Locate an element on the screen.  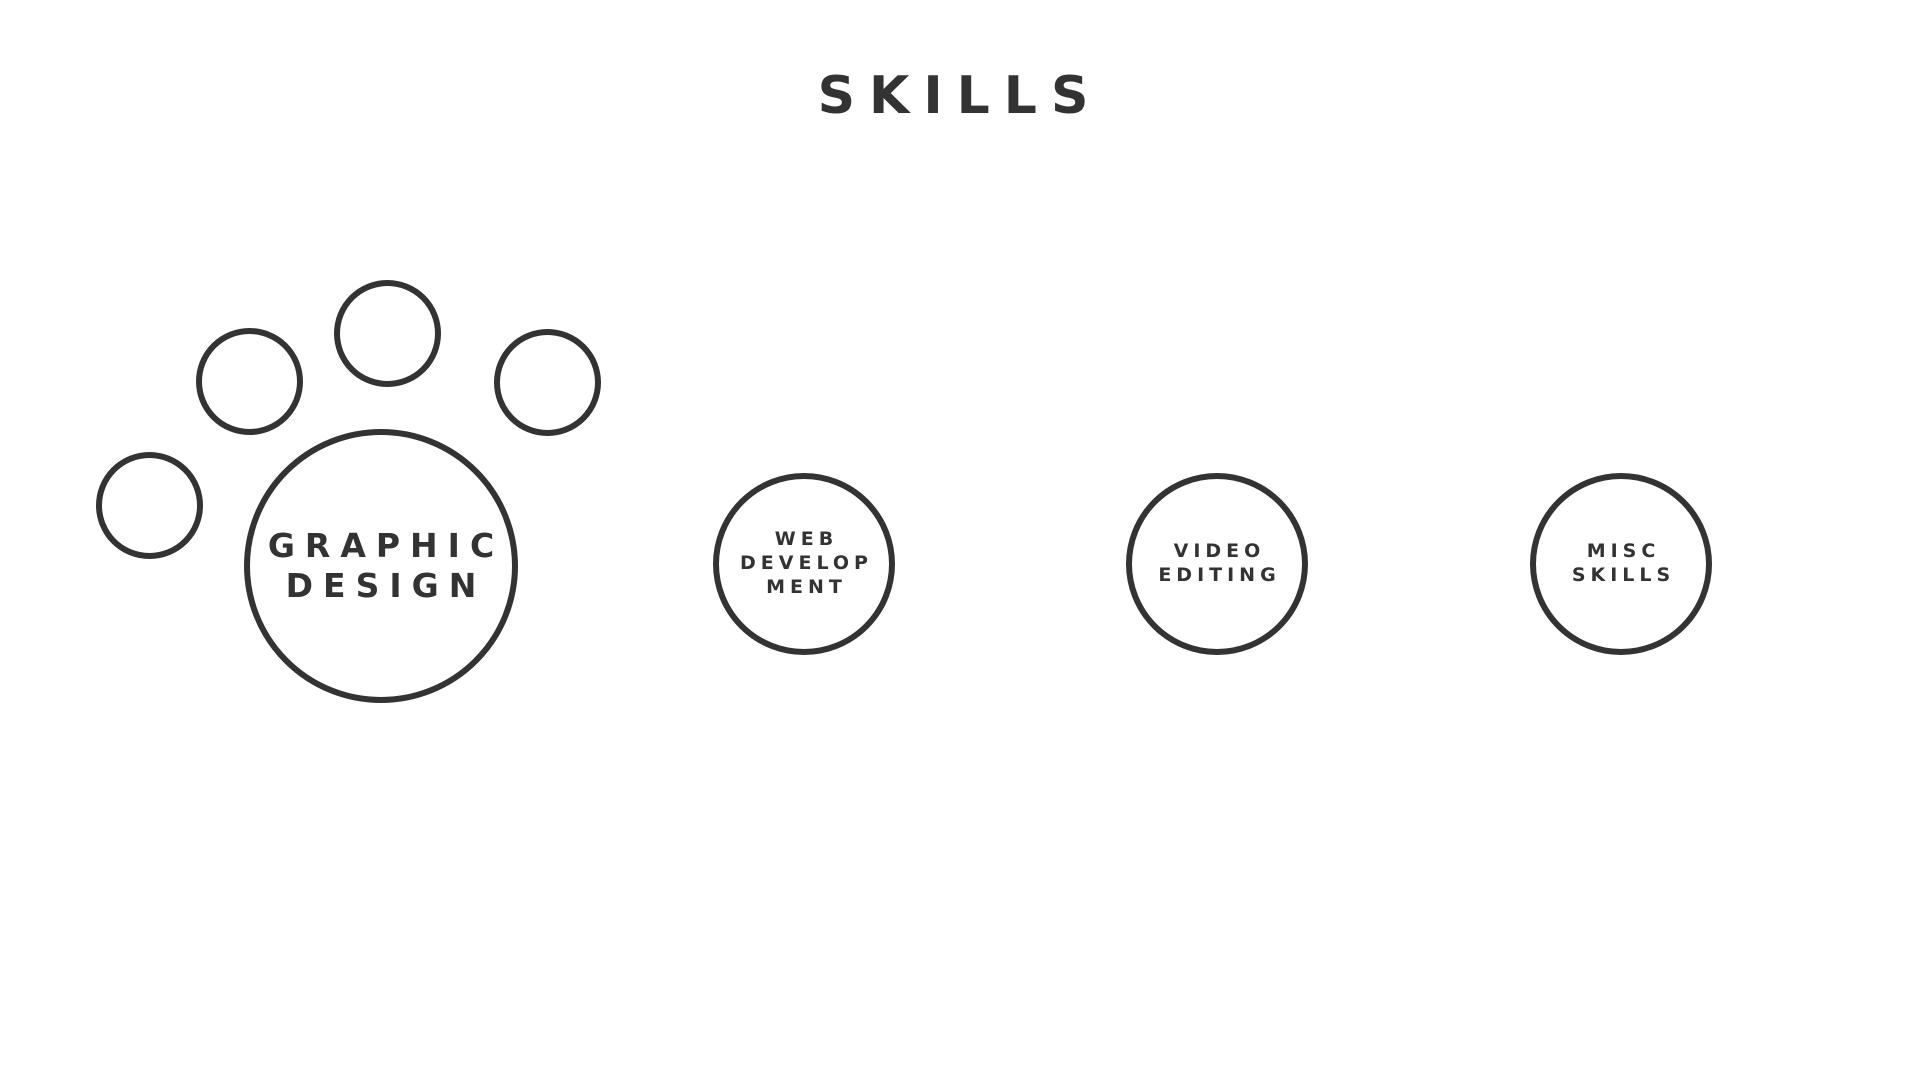
skill-label: WEB DEVELOP MENT is located at coordinates (806, 563).